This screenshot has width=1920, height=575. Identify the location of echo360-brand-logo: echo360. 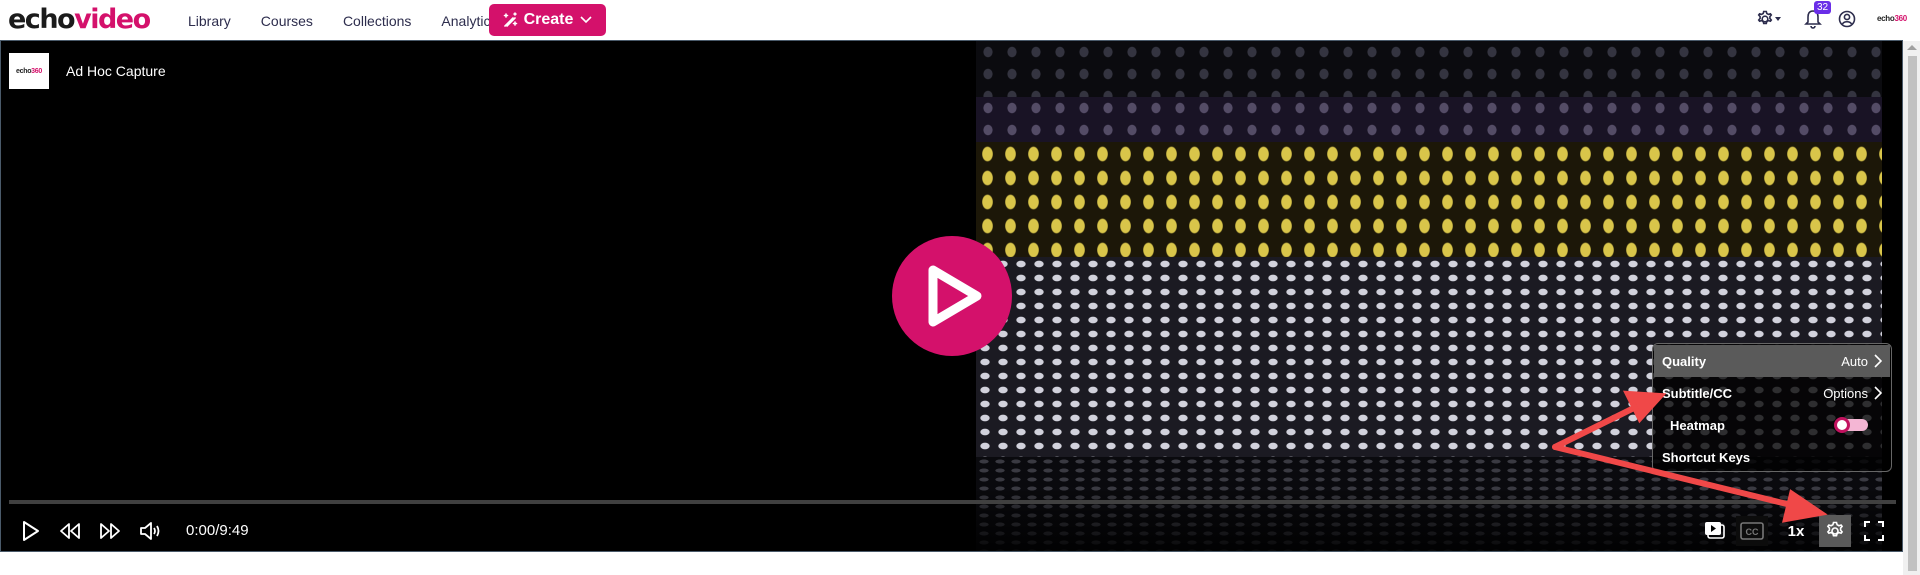
(1892, 18).